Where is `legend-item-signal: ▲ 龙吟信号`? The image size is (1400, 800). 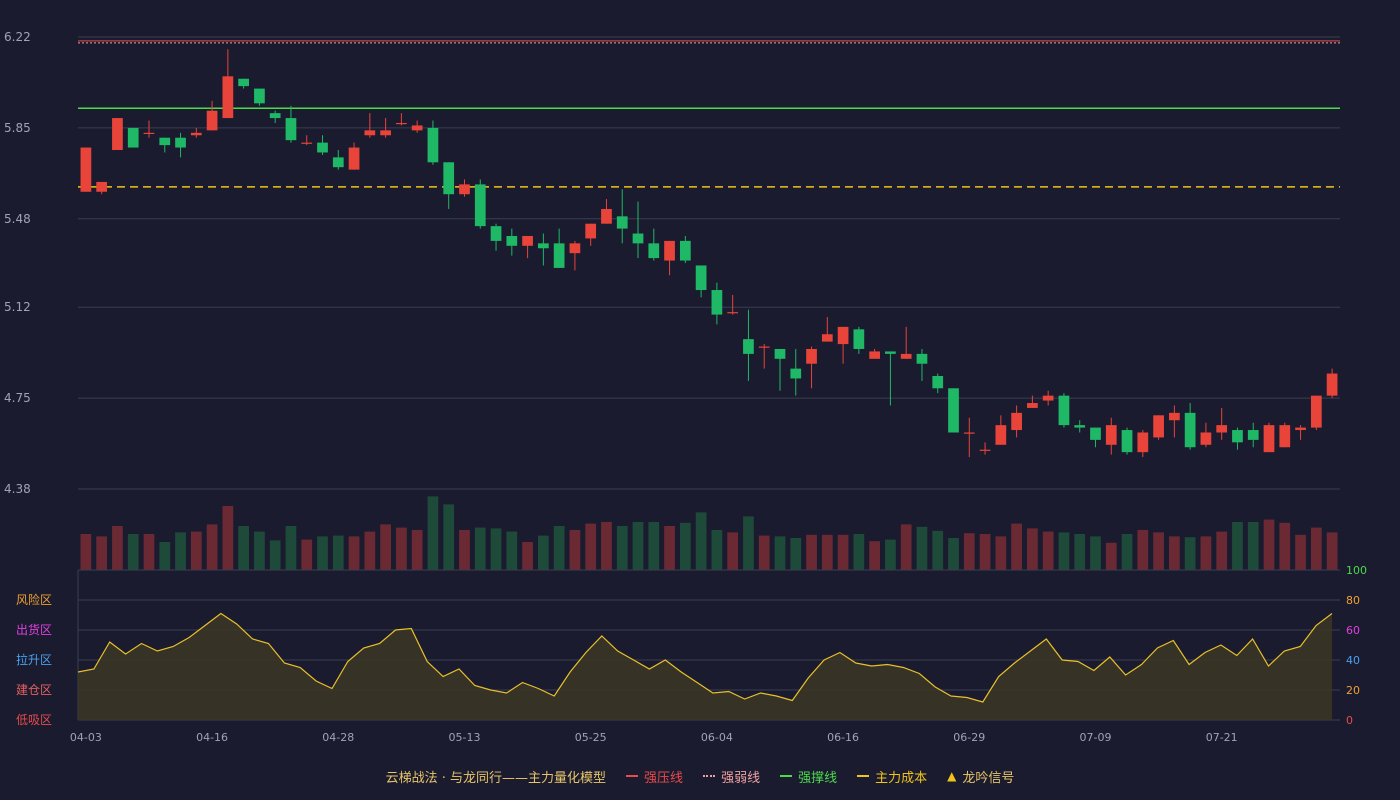 legend-item-signal: ▲ 龙吟信号 is located at coordinates (980, 776).